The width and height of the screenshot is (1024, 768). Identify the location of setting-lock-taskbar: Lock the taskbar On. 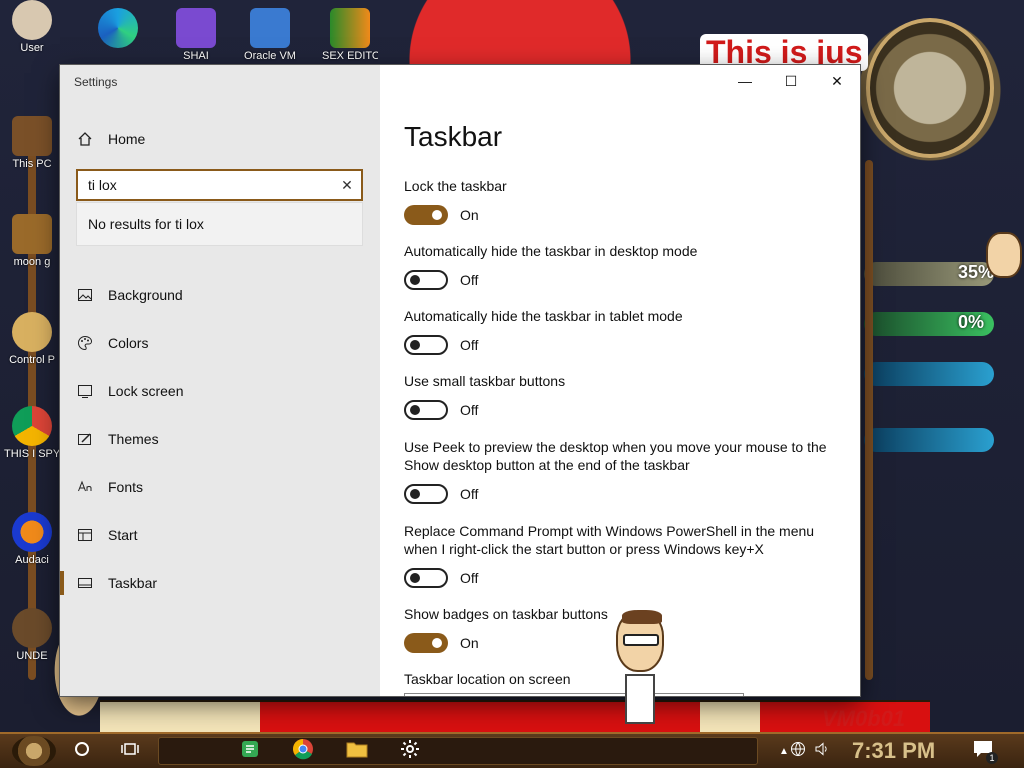
(619, 201).